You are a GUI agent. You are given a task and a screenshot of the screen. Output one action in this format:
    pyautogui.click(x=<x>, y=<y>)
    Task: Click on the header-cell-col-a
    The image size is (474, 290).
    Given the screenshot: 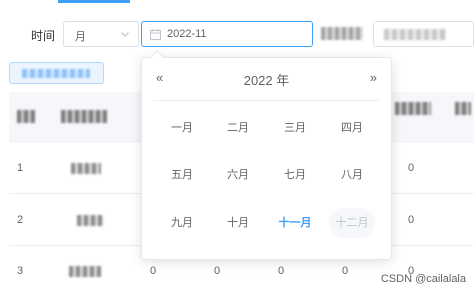 What is the action you would take?
    pyautogui.click(x=413, y=108)
    